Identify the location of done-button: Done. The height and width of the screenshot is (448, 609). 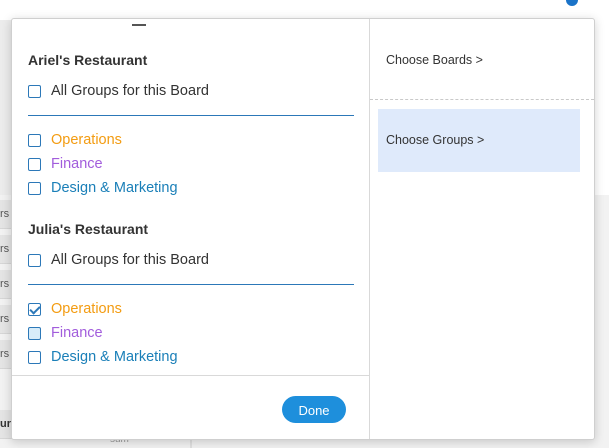
(314, 409).